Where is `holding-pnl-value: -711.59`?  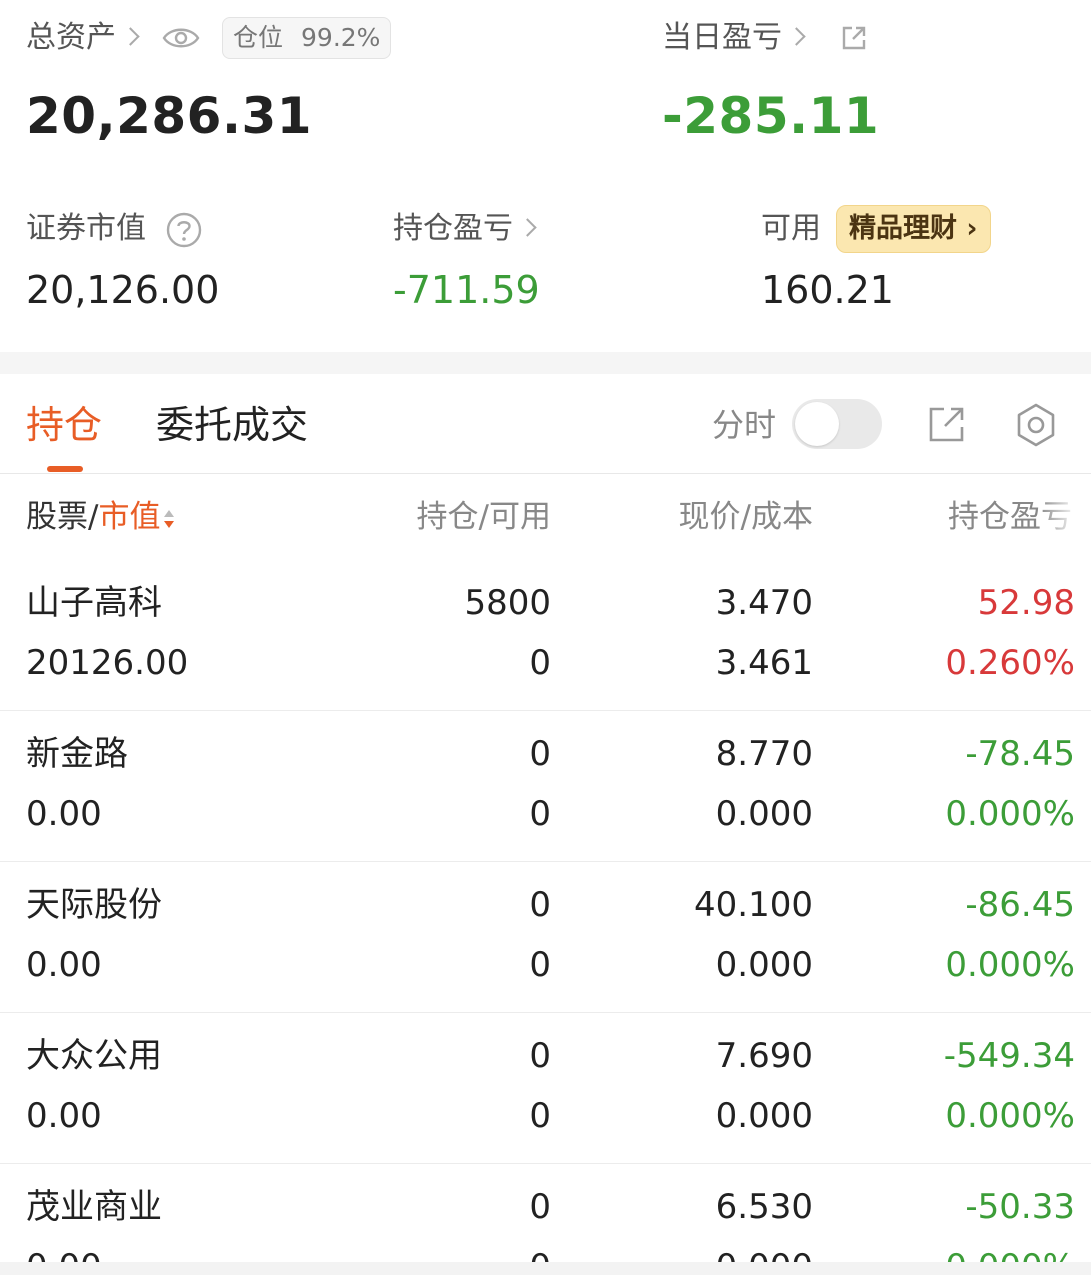
holding-pnl-value: -711.59 is located at coordinates (466, 290).